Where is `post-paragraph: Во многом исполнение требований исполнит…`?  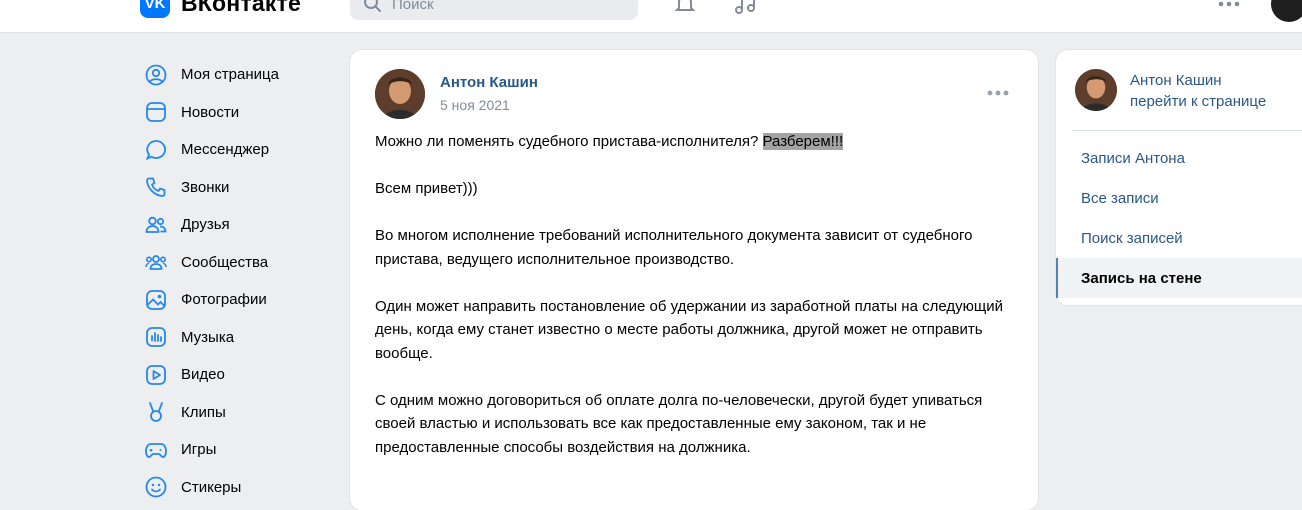 post-paragraph: Во многом исполнение требований исполнит… is located at coordinates (674, 247).